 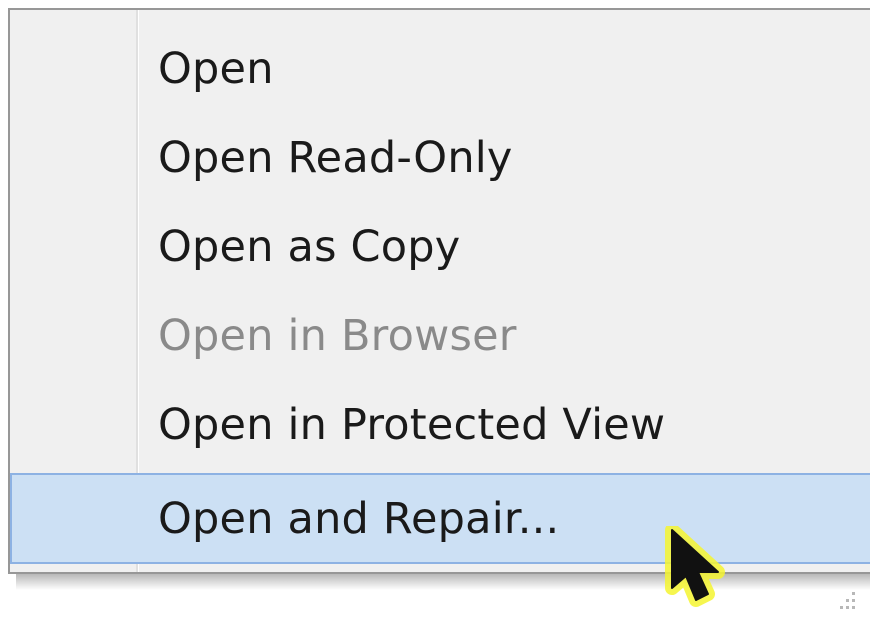 I want to click on menu-item-label: Open in Browser, so click(x=337, y=335).